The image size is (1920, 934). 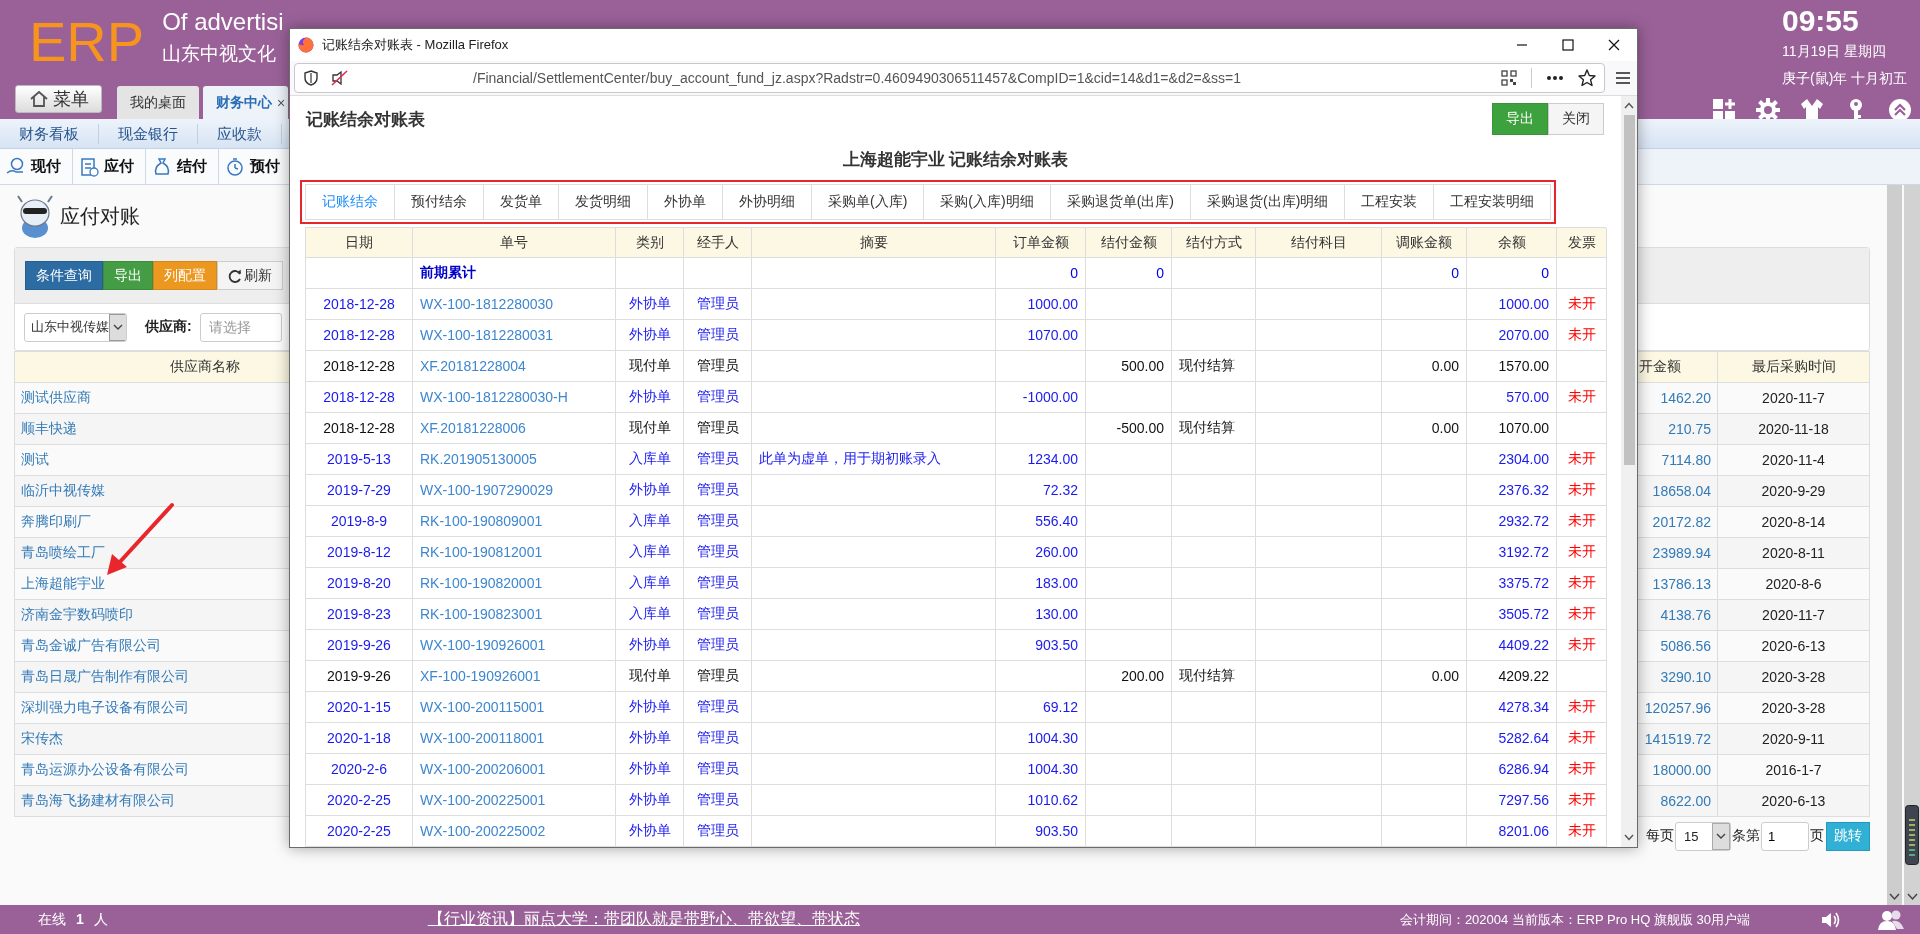 I want to click on order-number-link: XF.20181228004, so click(x=473, y=366).